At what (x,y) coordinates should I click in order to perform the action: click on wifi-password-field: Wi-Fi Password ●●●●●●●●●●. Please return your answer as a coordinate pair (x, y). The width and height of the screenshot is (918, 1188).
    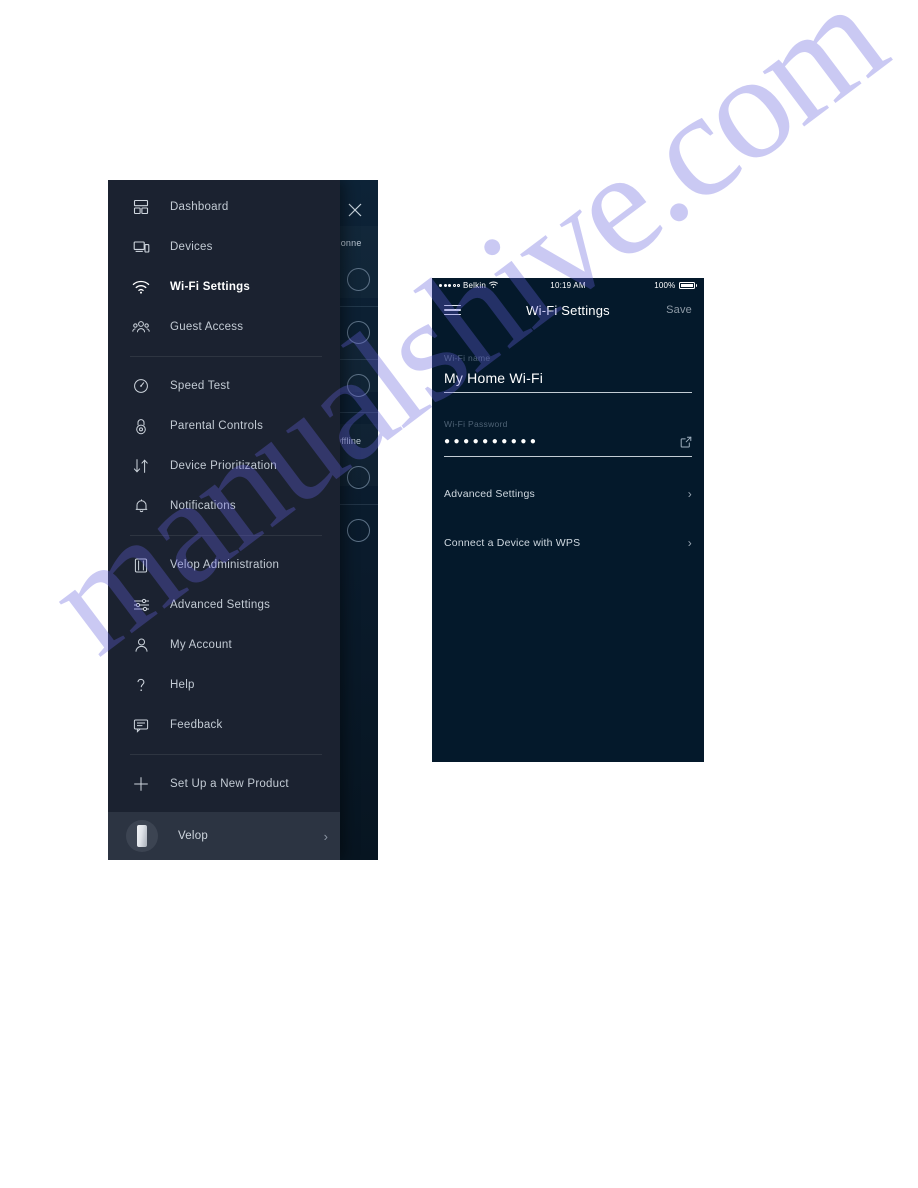
    Looking at the image, I should click on (568, 425).